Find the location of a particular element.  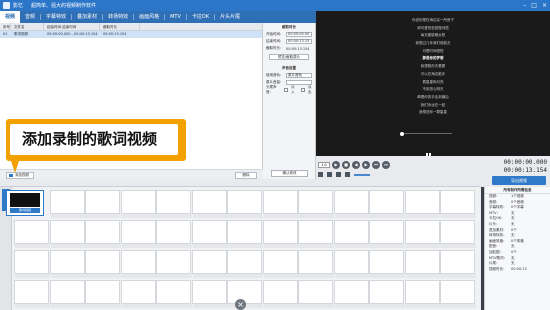

rewind-icon: ◀ is located at coordinates (356, 165).